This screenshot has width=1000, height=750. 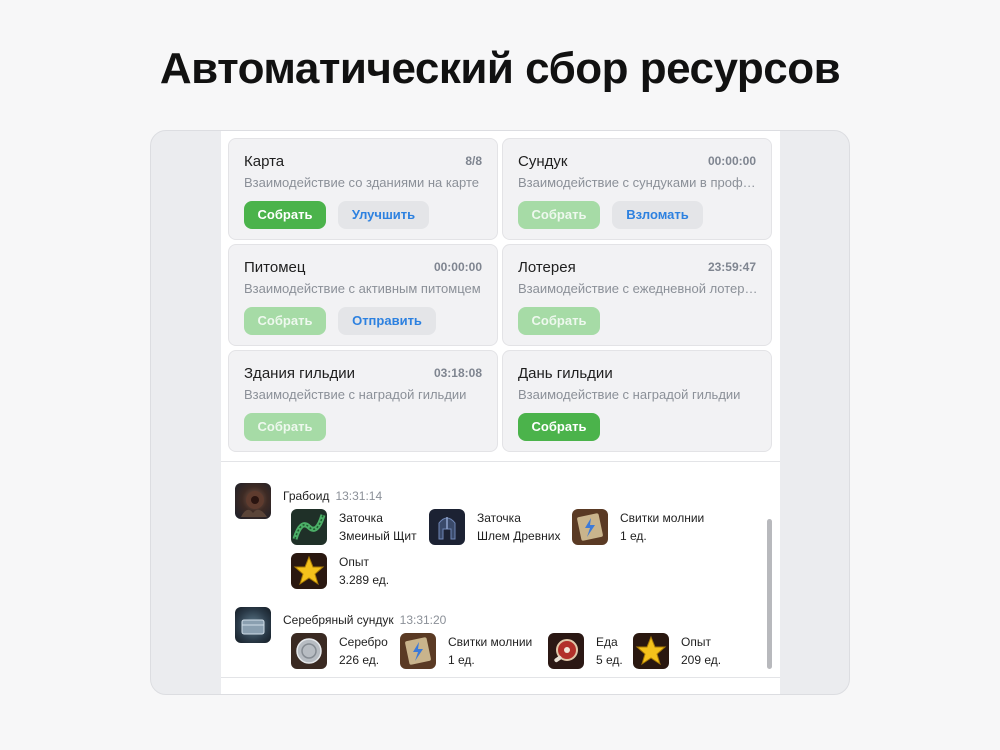 I want to click on log-source-name: Грабоид, so click(x=306, y=496).